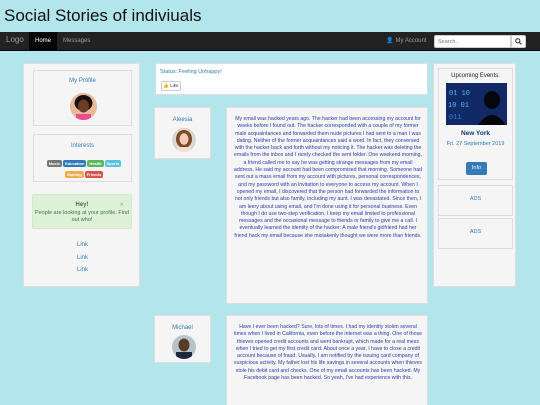 Image resolution: width=540 pixels, height=405 pixels. I want to click on close-icon: ×, so click(121, 204).